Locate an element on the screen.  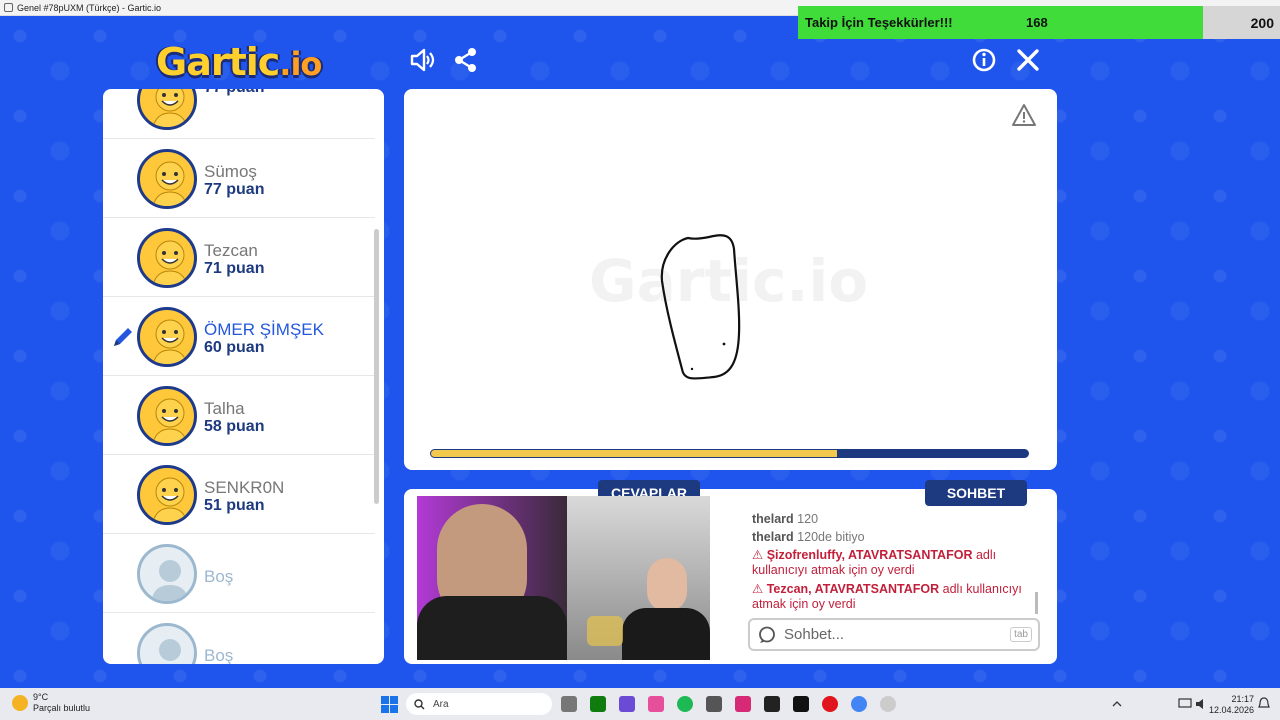
windows-start-icon is located at coordinates (389, 704).